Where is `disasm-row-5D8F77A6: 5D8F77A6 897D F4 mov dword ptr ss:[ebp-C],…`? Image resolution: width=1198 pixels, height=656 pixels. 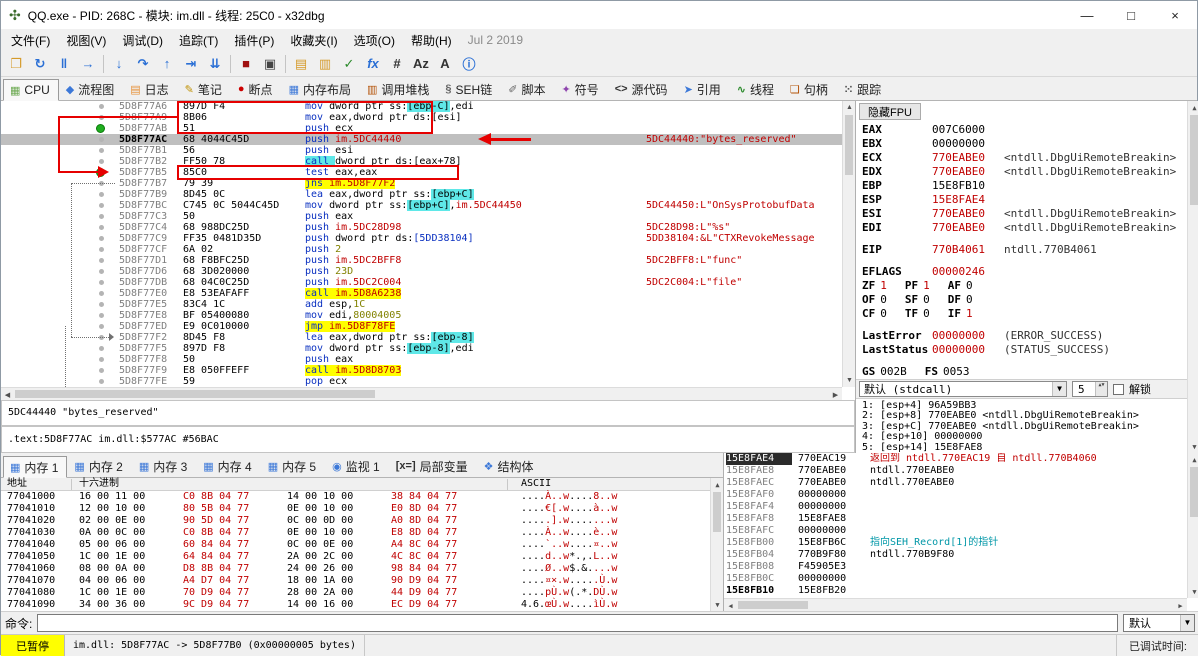 disasm-row-5D8F77A6: 5D8F77A6 897D F4 mov dword ptr ss:[ebp-C],… is located at coordinates (421, 106).